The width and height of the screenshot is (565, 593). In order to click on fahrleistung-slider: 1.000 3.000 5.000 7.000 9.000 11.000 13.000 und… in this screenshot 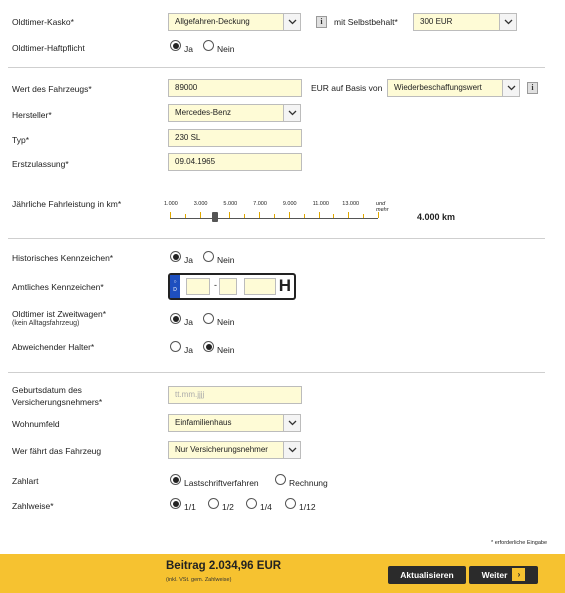, I will do `click(276, 213)`.